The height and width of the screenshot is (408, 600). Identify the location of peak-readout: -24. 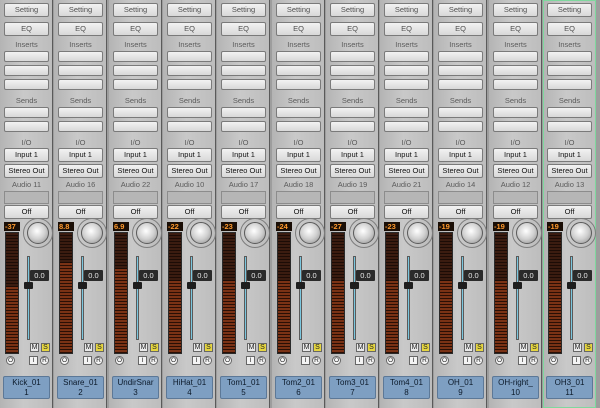
(284, 226).